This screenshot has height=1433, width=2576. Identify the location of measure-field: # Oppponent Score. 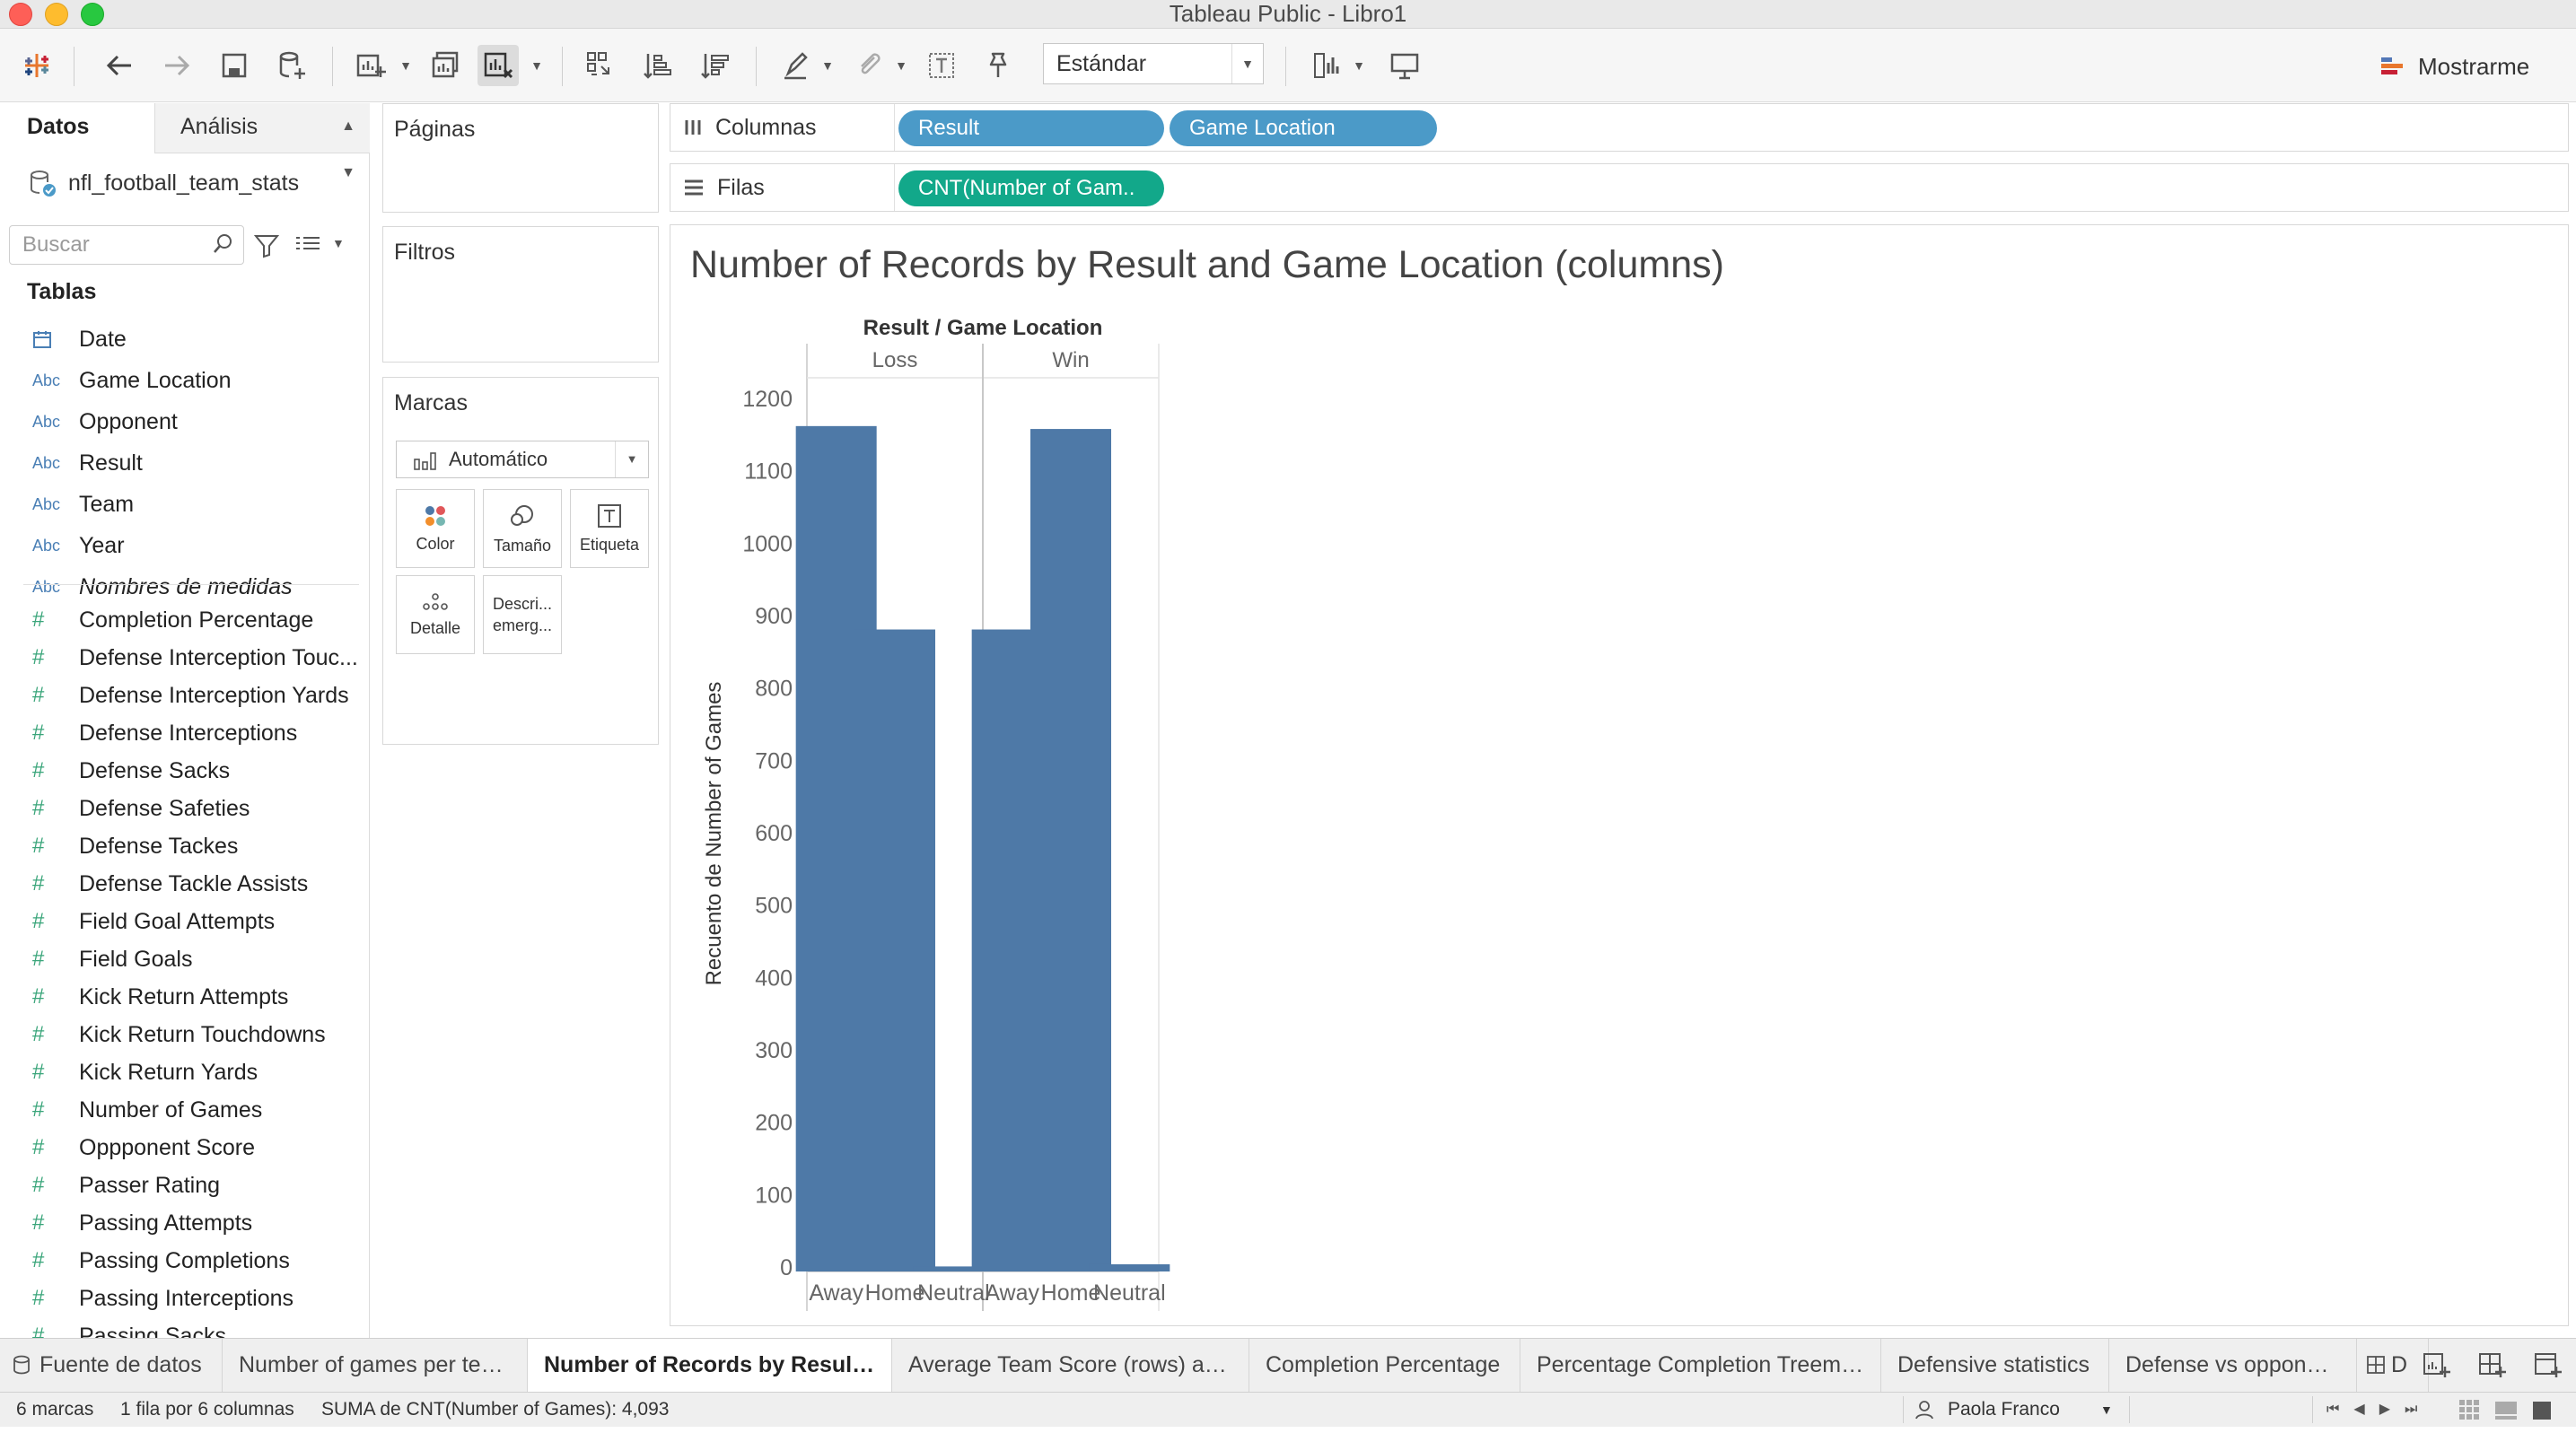
(179, 1147).